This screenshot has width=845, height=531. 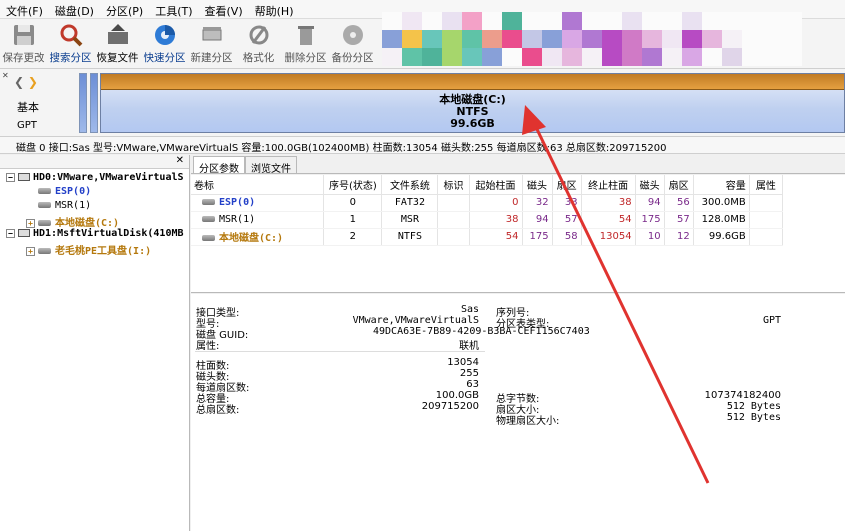 I want to click on esp-partition-block, so click(x=83, y=103).